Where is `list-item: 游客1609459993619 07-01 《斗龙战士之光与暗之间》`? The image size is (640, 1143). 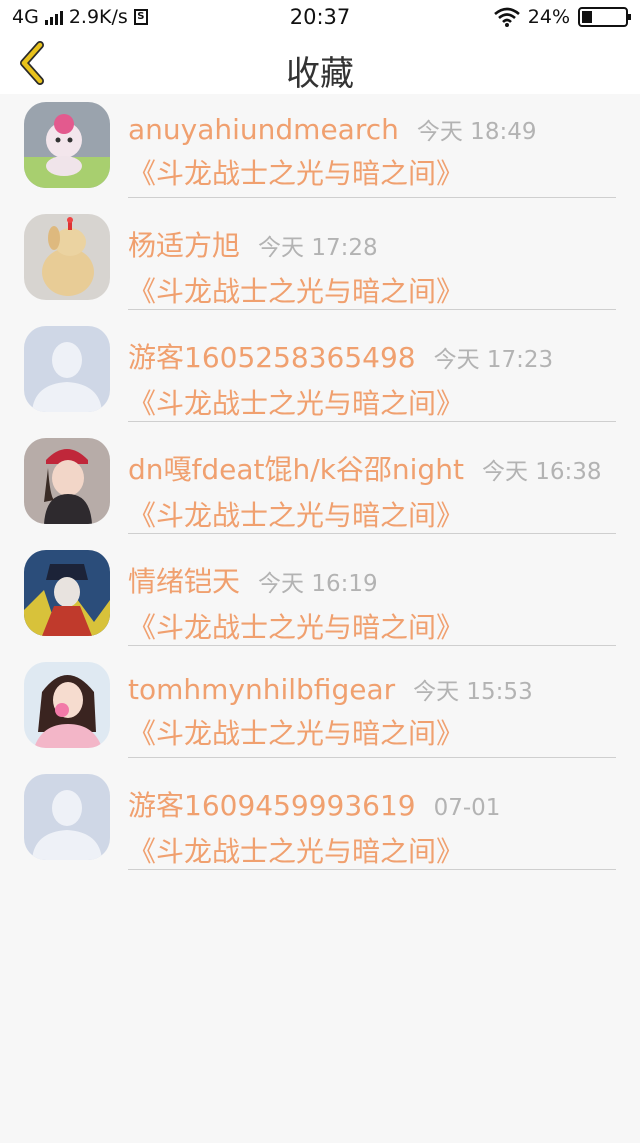 list-item: 游客1609459993619 07-01 《斗龙战士之光与暗之间》 is located at coordinates (320, 822).